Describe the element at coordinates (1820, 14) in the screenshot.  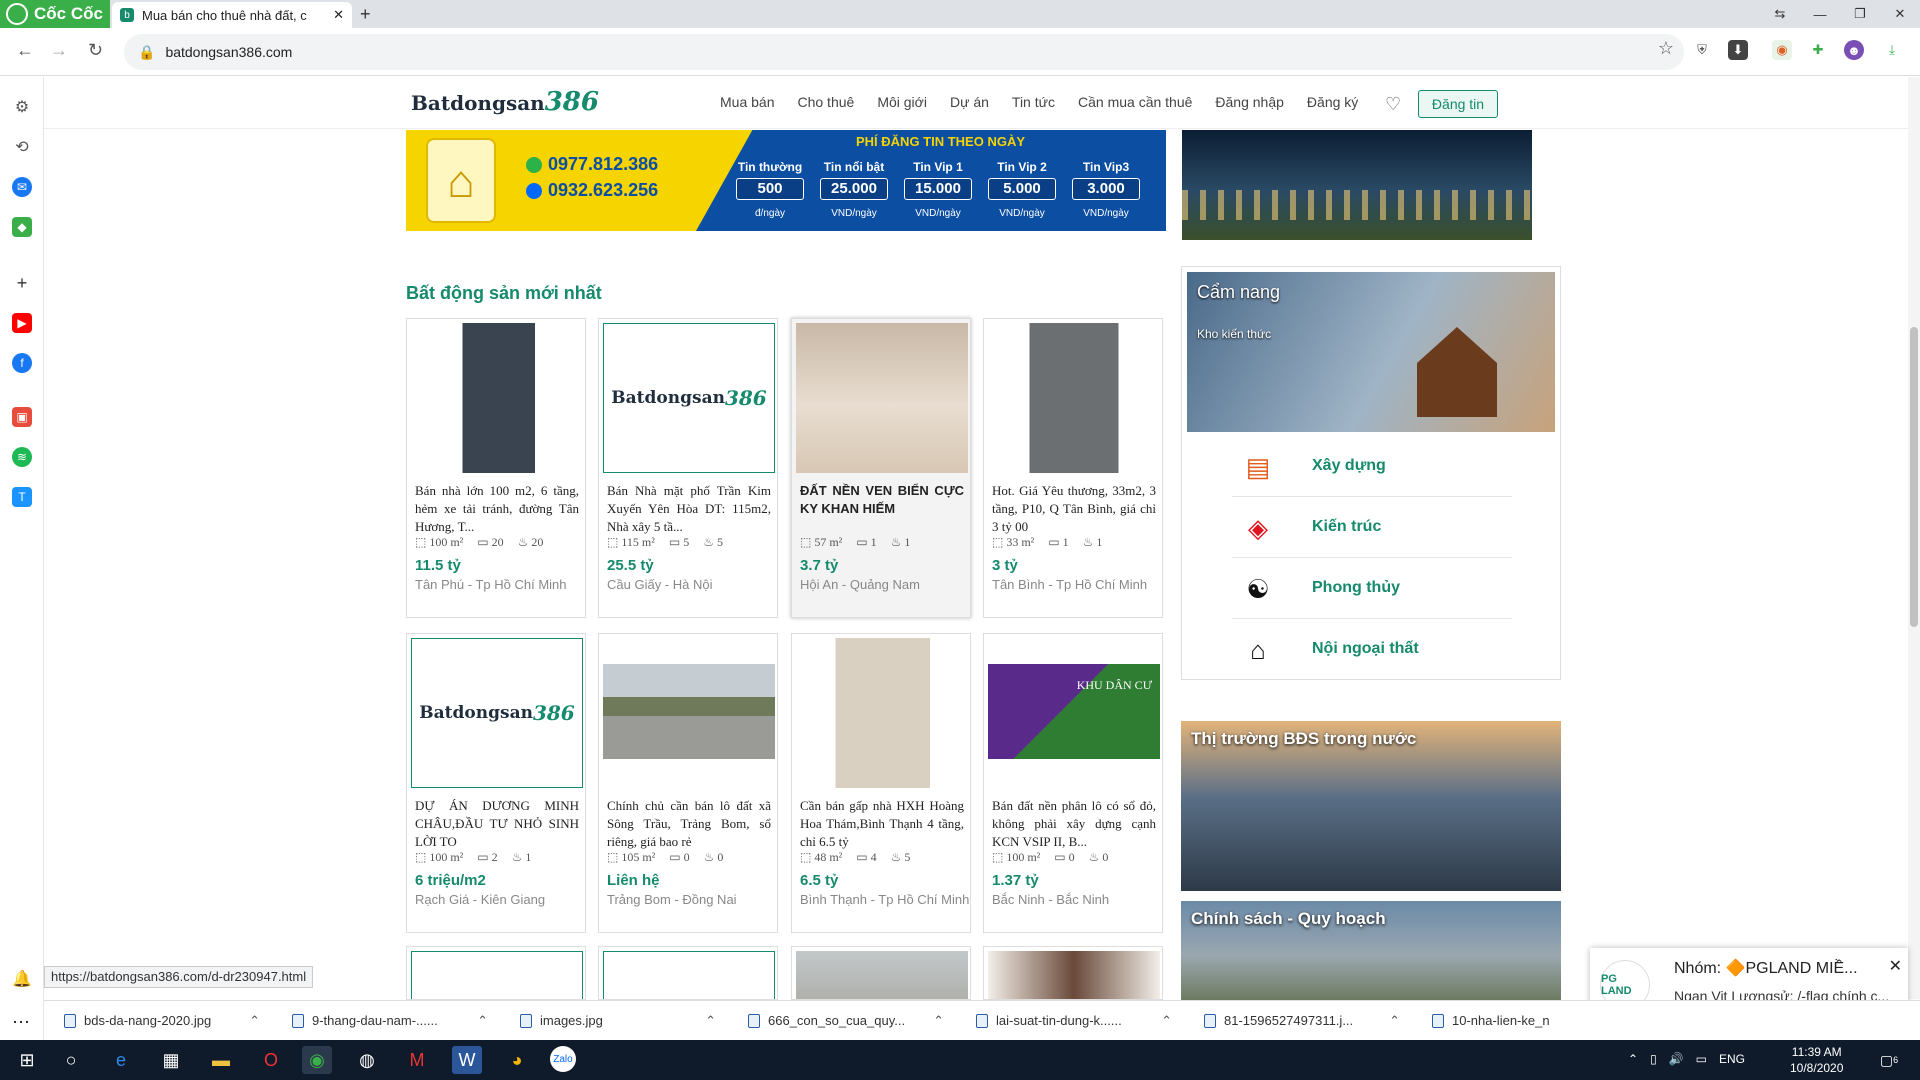
I see `minimize-button: —` at that location.